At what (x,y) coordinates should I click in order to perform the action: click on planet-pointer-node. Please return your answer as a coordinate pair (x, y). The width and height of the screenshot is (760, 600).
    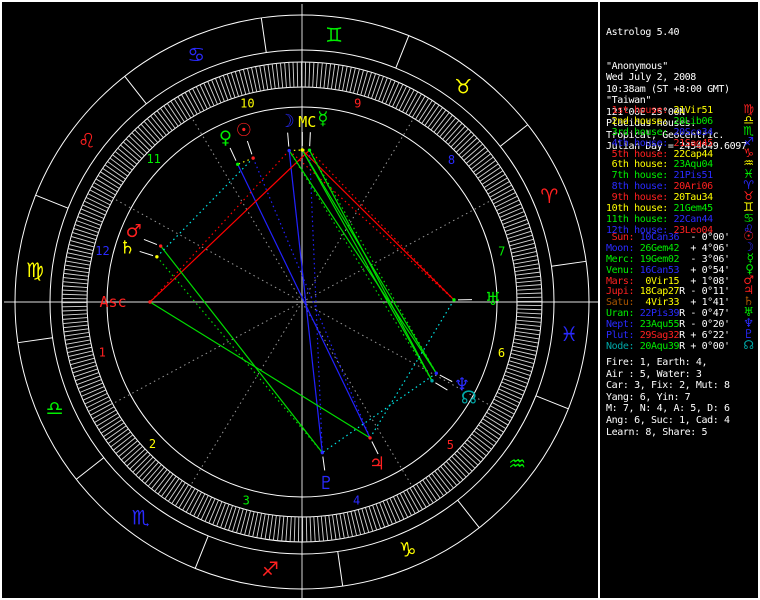
    Looking at the image, I should click on (441, 386).